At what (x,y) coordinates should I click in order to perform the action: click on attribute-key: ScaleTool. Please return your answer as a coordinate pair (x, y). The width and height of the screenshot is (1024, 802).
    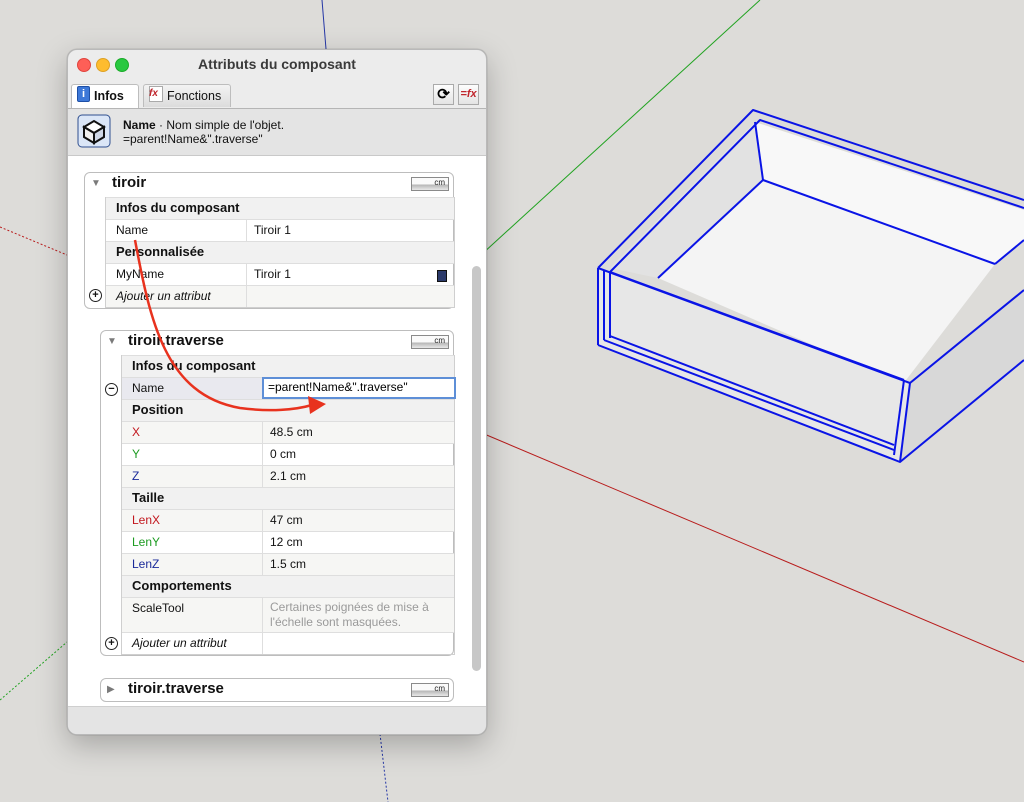
    Looking at the image, I should click on (158, 608).